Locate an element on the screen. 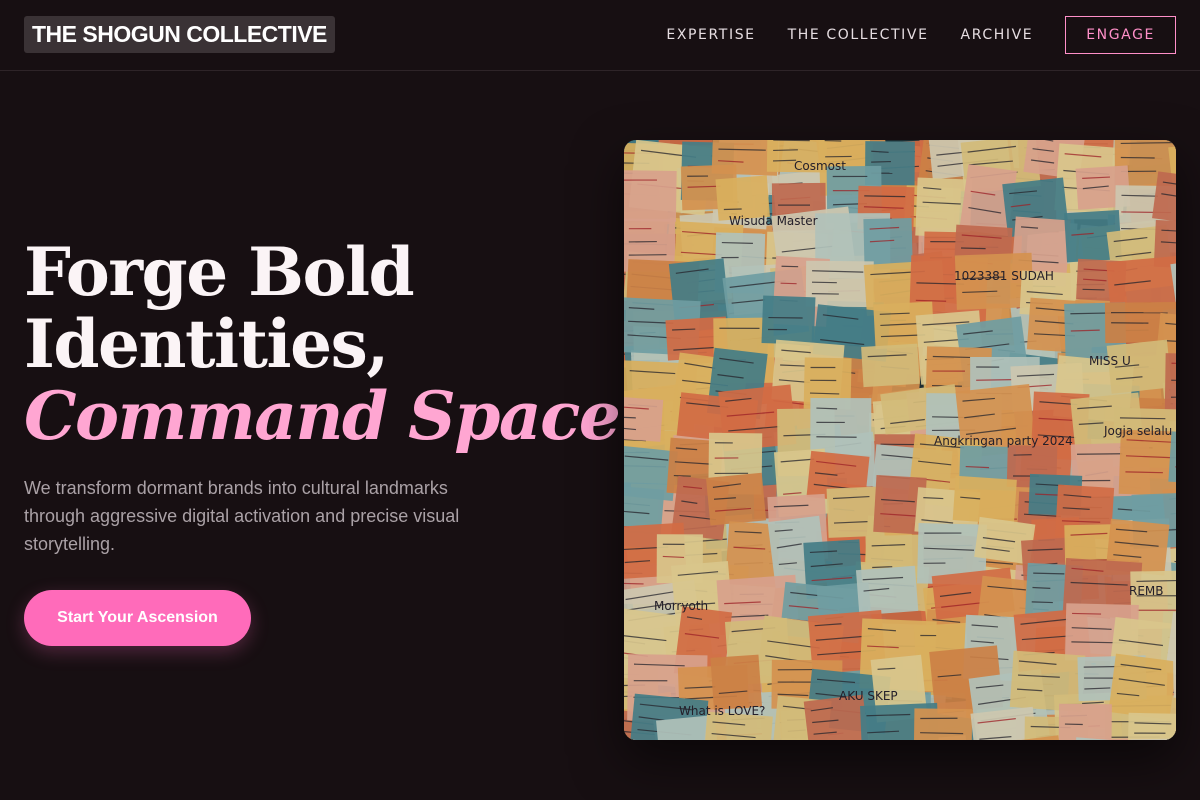 The height and width of the screenshot is (800, 1200). hero-title-line-1: Forge Bold is located at coordinates (219, 272).